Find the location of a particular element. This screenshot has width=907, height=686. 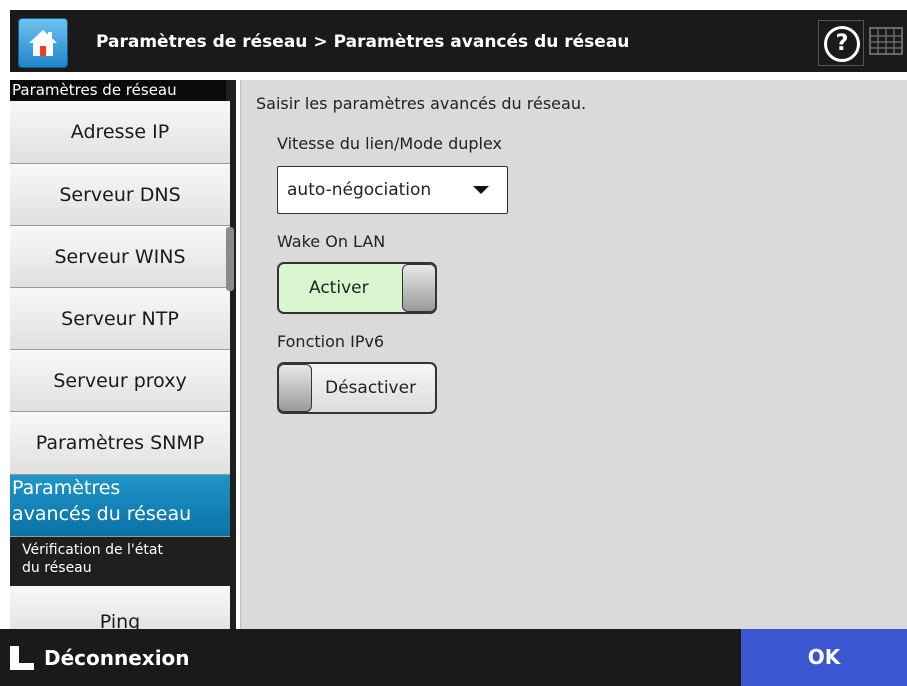

ok-button: OK is located at coordinates (824, 657).